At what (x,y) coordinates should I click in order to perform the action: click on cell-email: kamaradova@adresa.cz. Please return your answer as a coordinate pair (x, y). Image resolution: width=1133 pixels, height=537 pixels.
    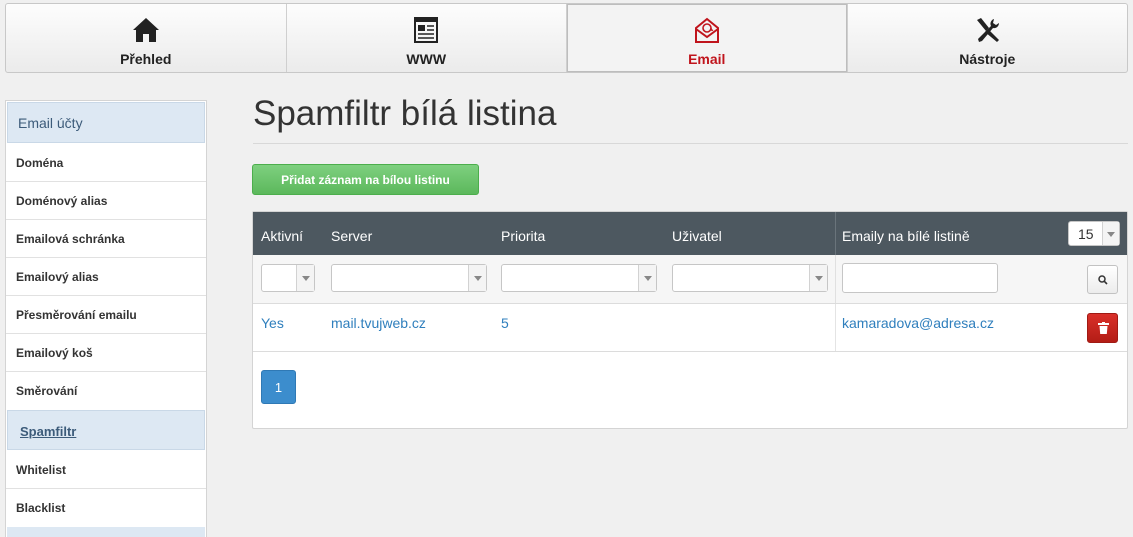
    Looking at the image, I should click on (918, 323).